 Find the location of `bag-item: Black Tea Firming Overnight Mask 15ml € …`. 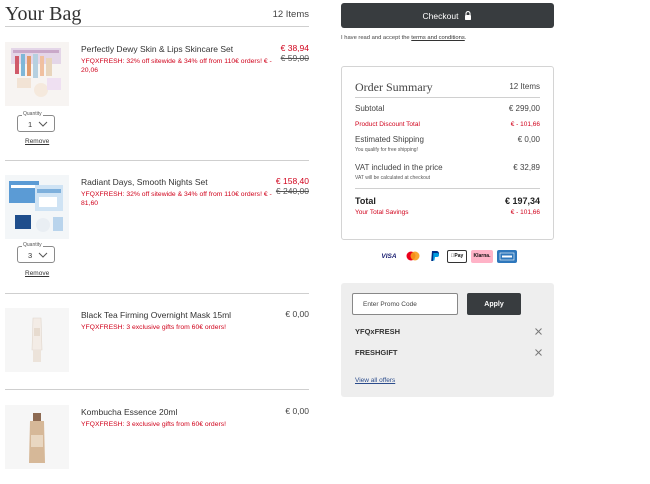

bag-item: Black Tea Firming Overnight Mask 15ml € … is located at coordinates (157, 343).